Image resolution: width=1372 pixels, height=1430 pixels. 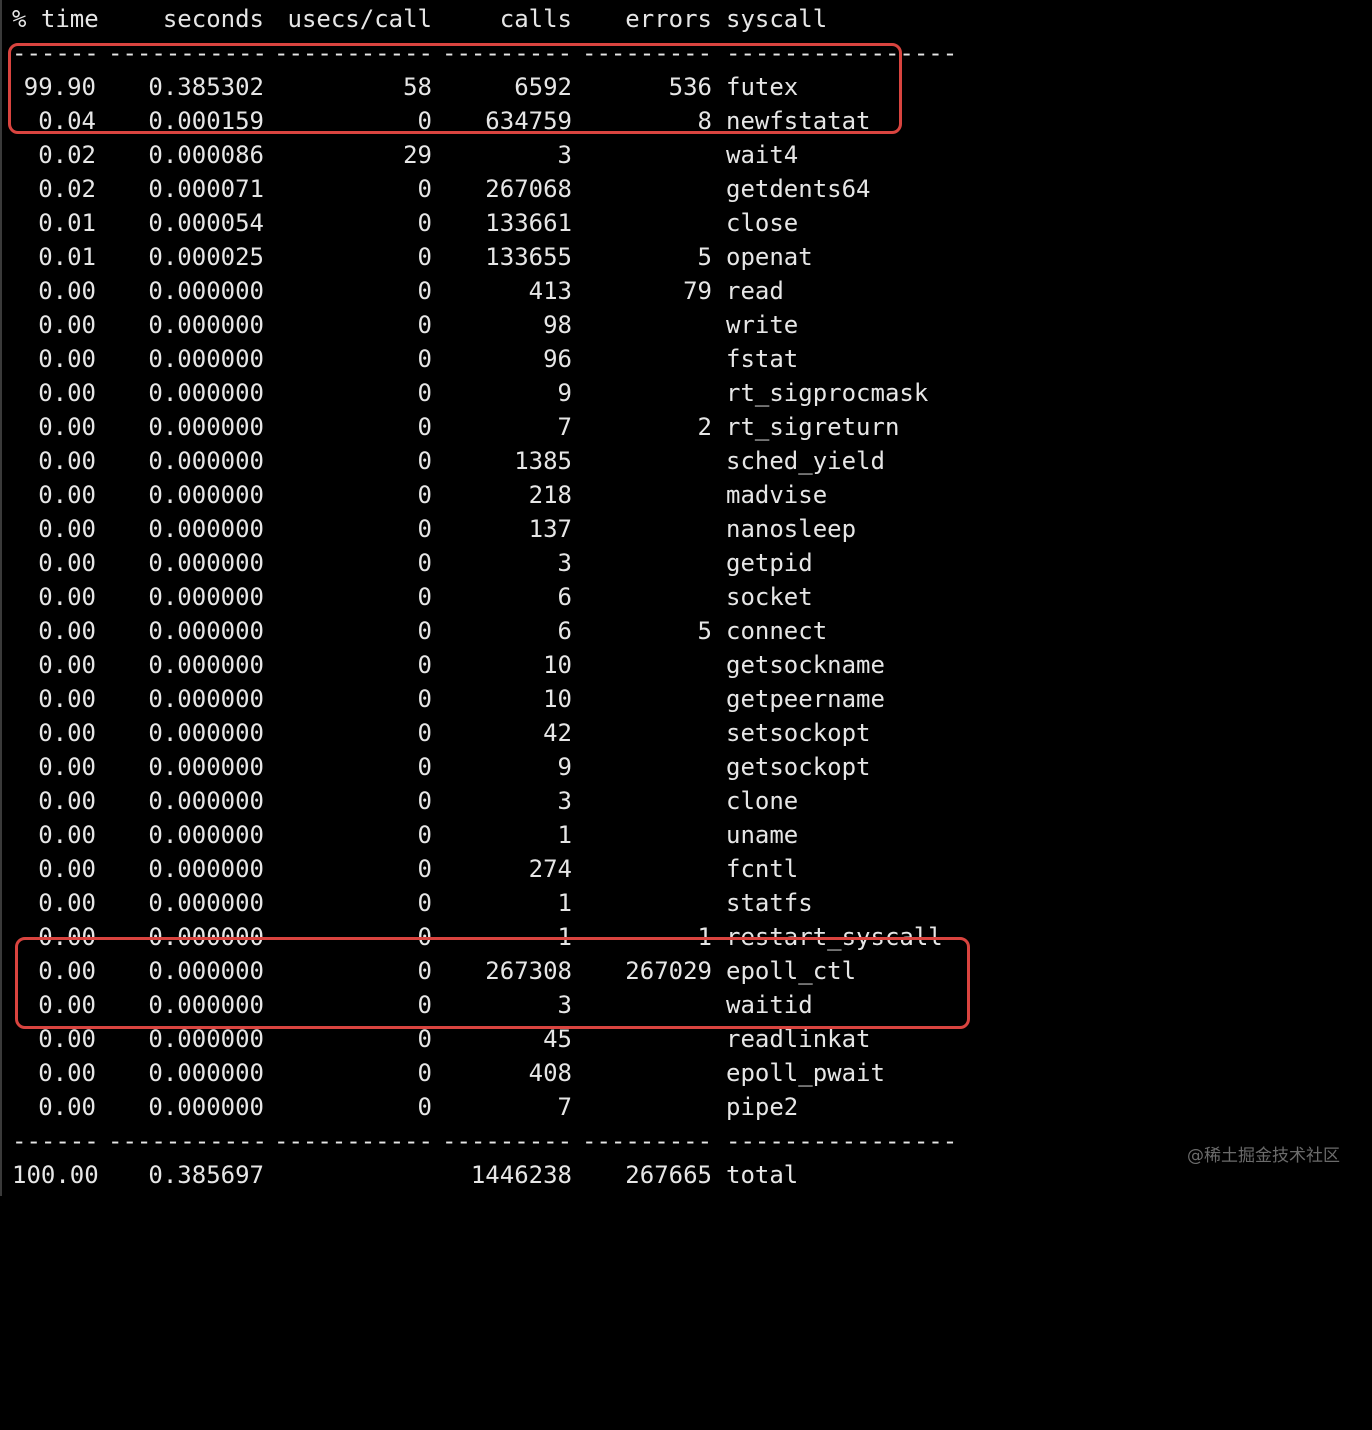 What do you see at coordinates (777, 631) in the screenshot?
I see `cell-syscall: connect` at bounding box center [777, 631].